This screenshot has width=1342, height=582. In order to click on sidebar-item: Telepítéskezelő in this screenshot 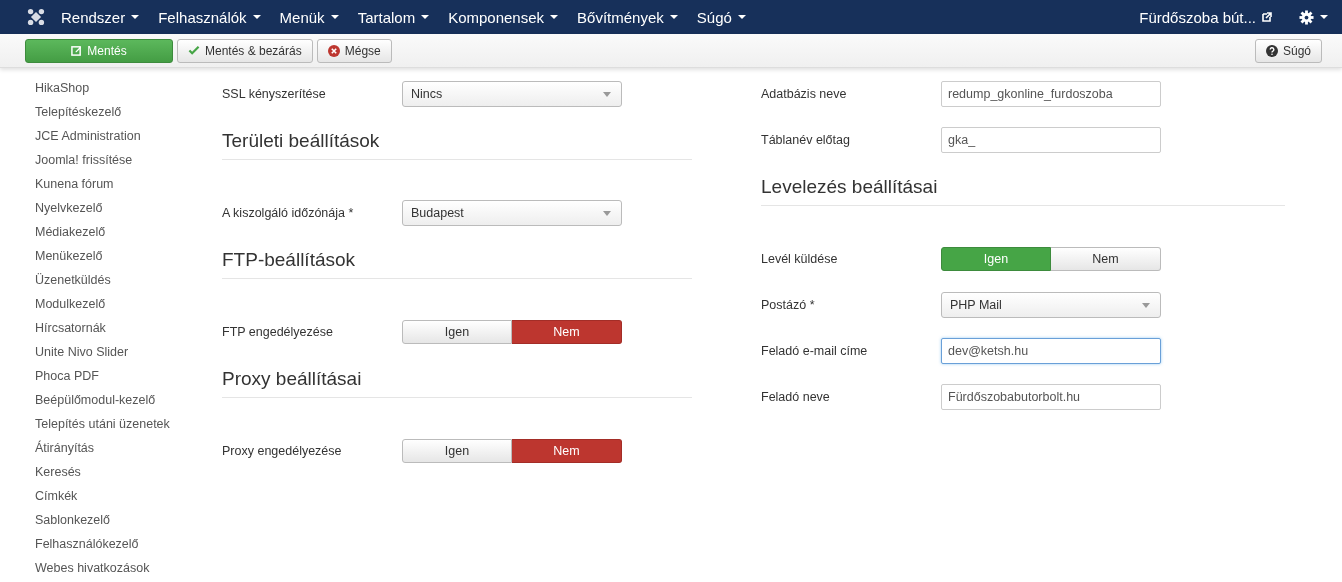, I will do `click(128, 112)`.